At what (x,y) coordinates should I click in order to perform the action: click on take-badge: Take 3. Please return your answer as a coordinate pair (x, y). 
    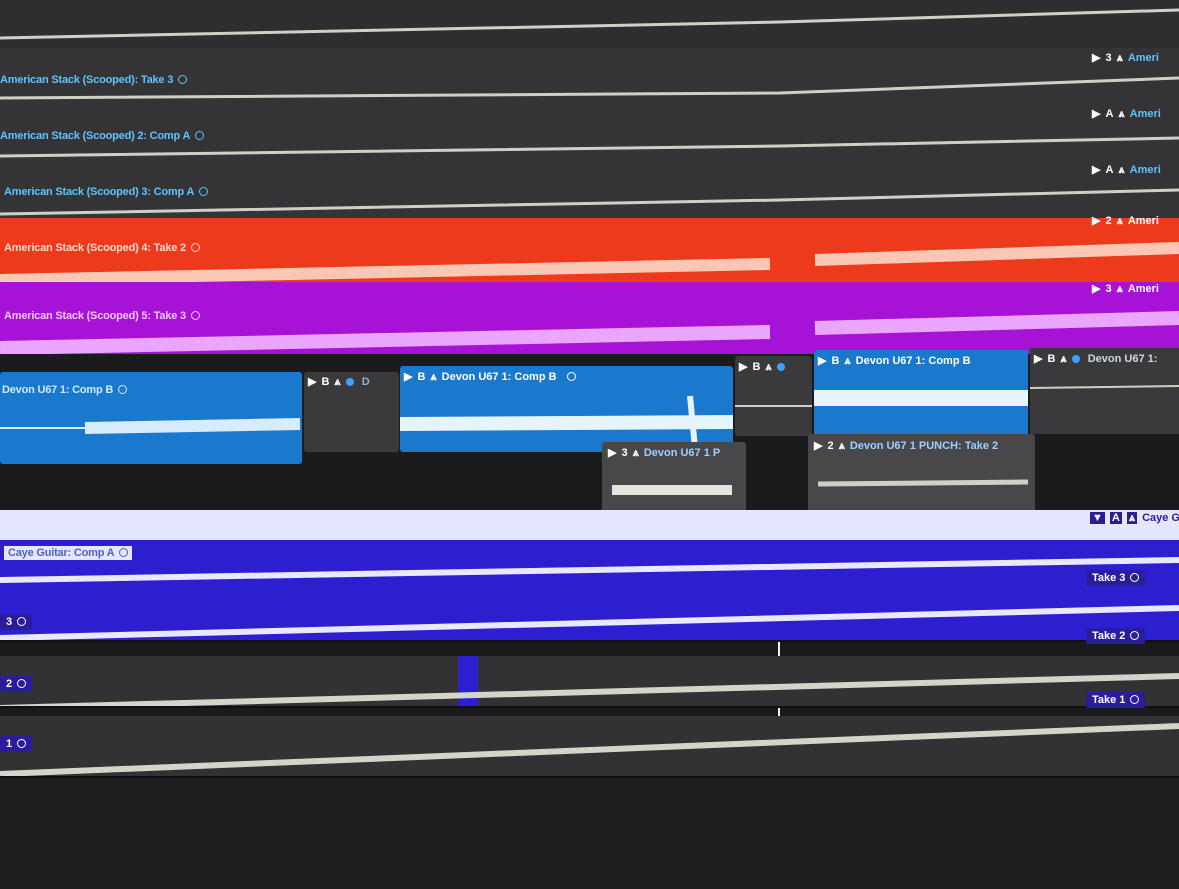
    Looking at the image, I should click on (1116, 578).